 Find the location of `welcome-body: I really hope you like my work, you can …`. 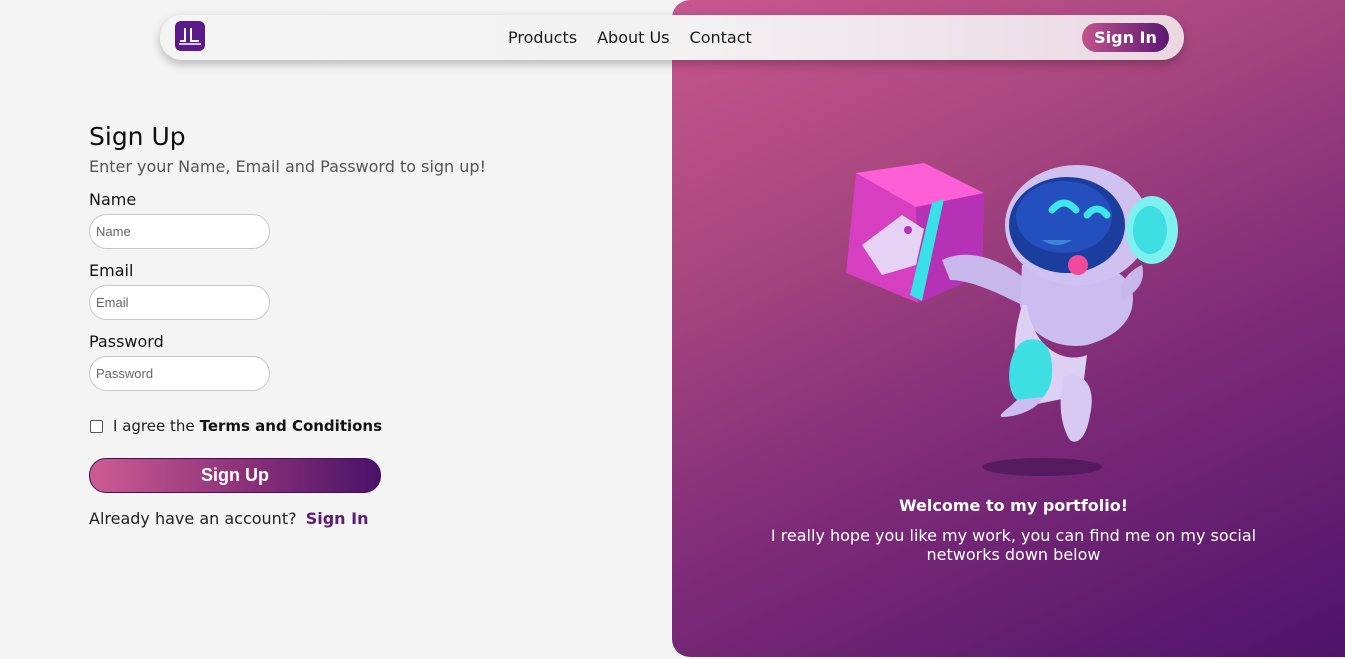

welcome-body: I really hope you like my work, you can … is located at coordinates (1013, 545).